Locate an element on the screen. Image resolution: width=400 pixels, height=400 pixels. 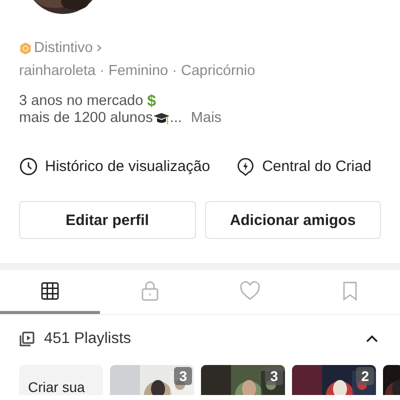
bio-text: 3 anos no mercado is located at coordinates (81, 101).